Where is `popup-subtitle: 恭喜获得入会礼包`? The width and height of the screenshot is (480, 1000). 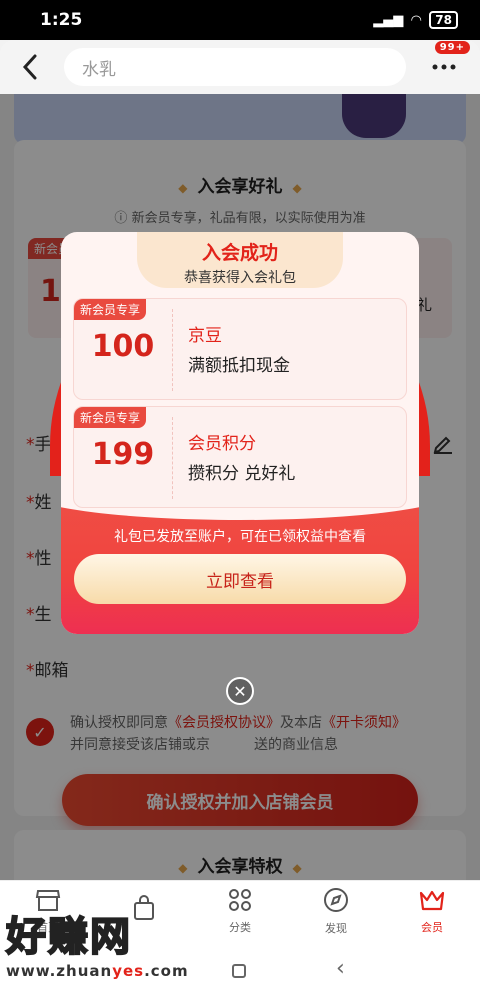
popup-subtitle: 恭喜获得入会礼包 is located at coordinates (240, 278).